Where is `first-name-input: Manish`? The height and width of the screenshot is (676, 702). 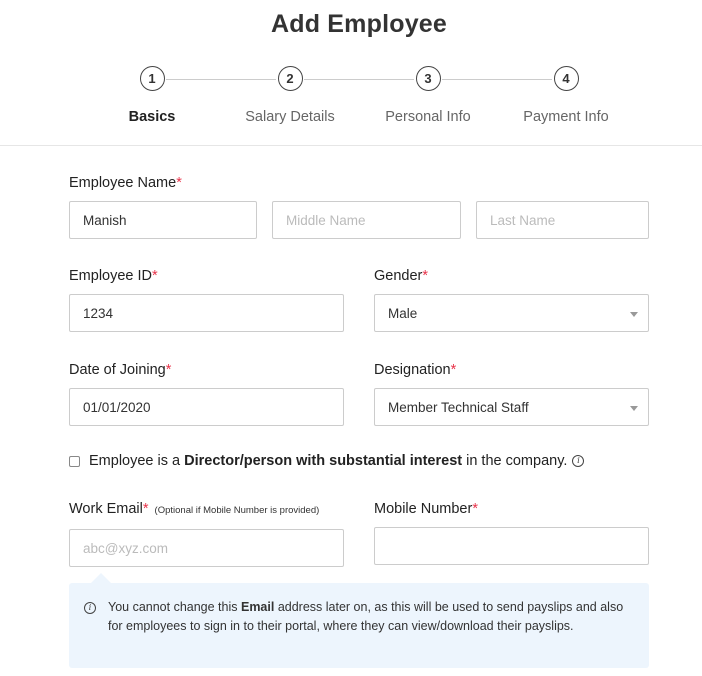 first-name-input: Manish is located at coordinates (163, 220).